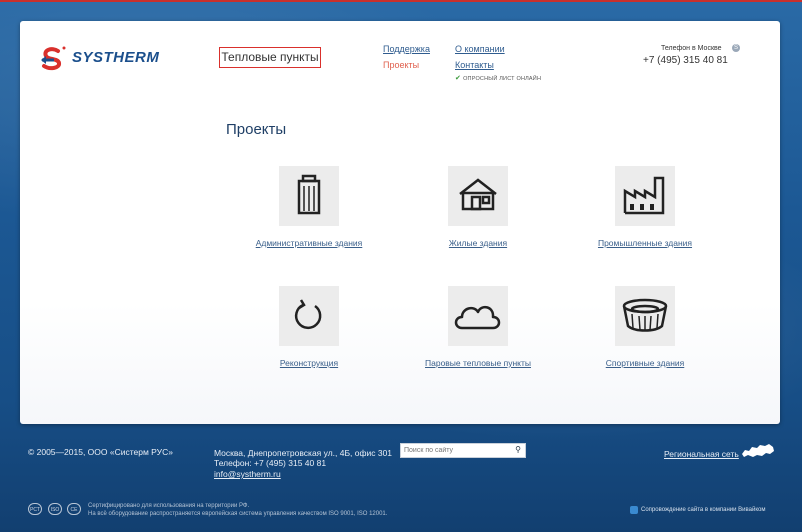  I want to click on nav-heat-points-button: Тепловые пункты, so click(270, 57).